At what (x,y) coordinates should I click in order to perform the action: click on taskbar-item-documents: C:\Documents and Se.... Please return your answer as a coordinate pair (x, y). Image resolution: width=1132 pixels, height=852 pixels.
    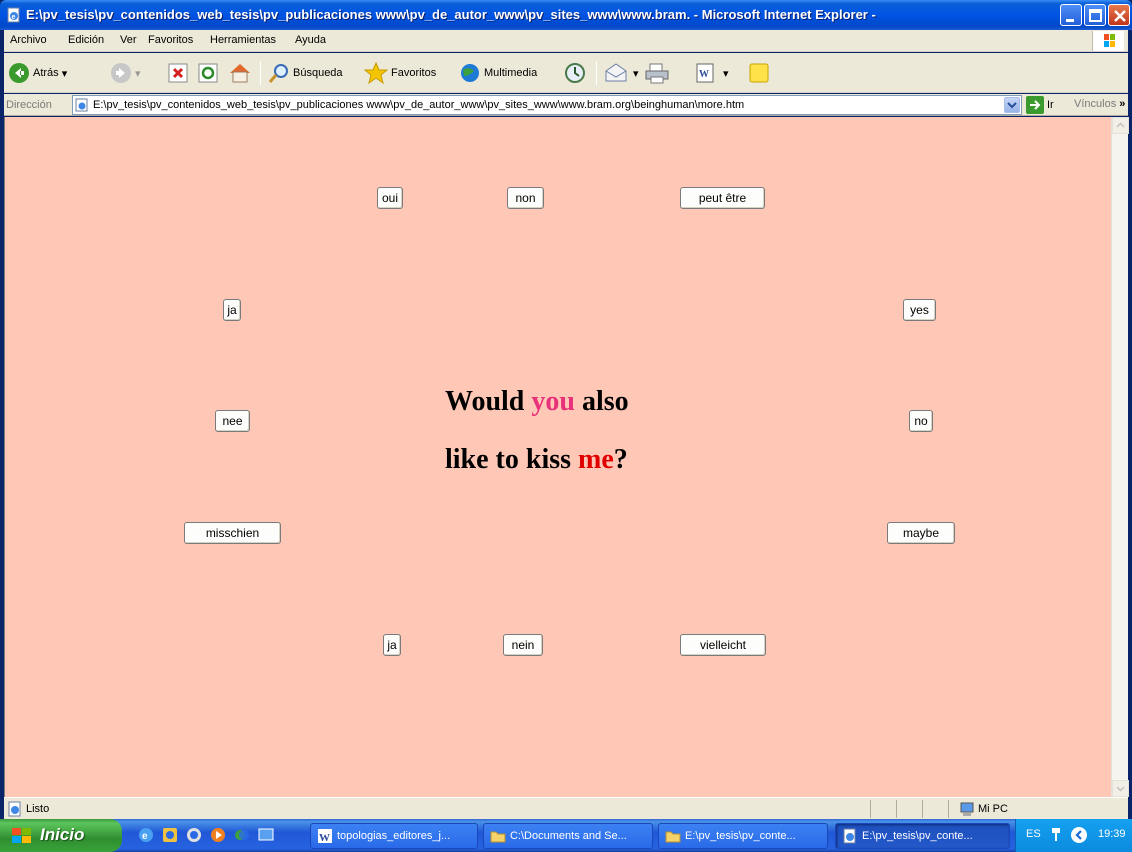
    Looking at the image, I should click on (568, 836).